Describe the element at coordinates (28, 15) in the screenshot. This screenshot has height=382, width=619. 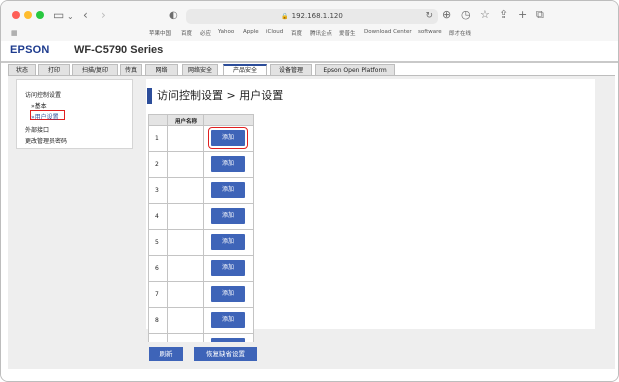
I see `minimize-window-button` at that location.